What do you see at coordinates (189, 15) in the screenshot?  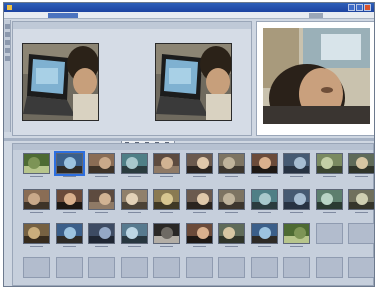 I see `menu-bar` at bounding box center [189, 15].